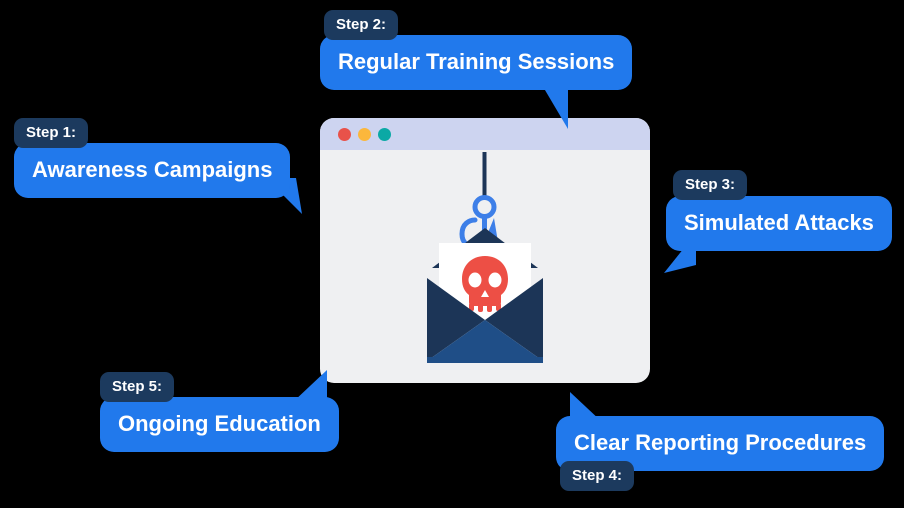  What do you see at coordinates (484, 176) in the screenshot?
I see `fishing-line` at bounding box center [484, 176].